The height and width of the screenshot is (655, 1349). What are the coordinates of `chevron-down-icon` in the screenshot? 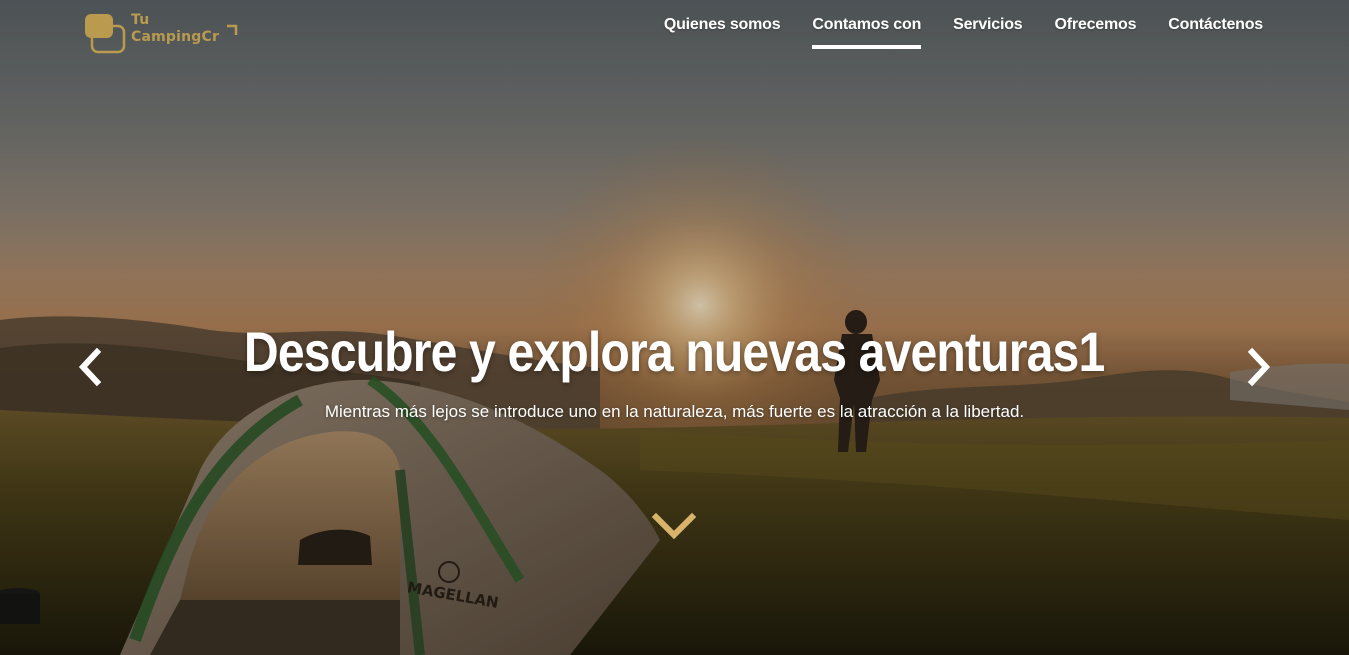 It's located at (674, 526).